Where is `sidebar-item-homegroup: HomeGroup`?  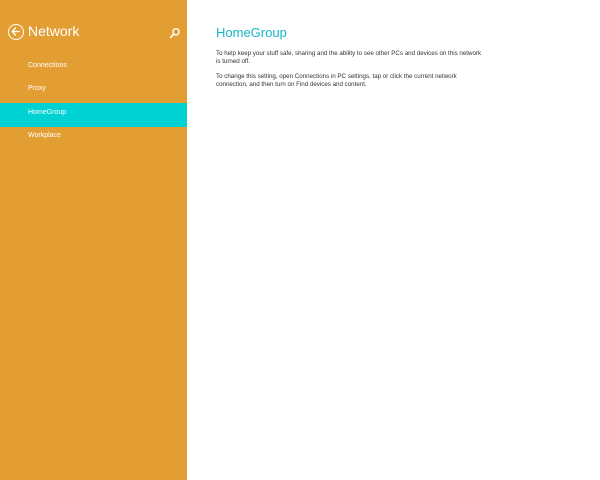 sidebar-item-homegroup: HomeGroup is located at coordinates (93, 115).